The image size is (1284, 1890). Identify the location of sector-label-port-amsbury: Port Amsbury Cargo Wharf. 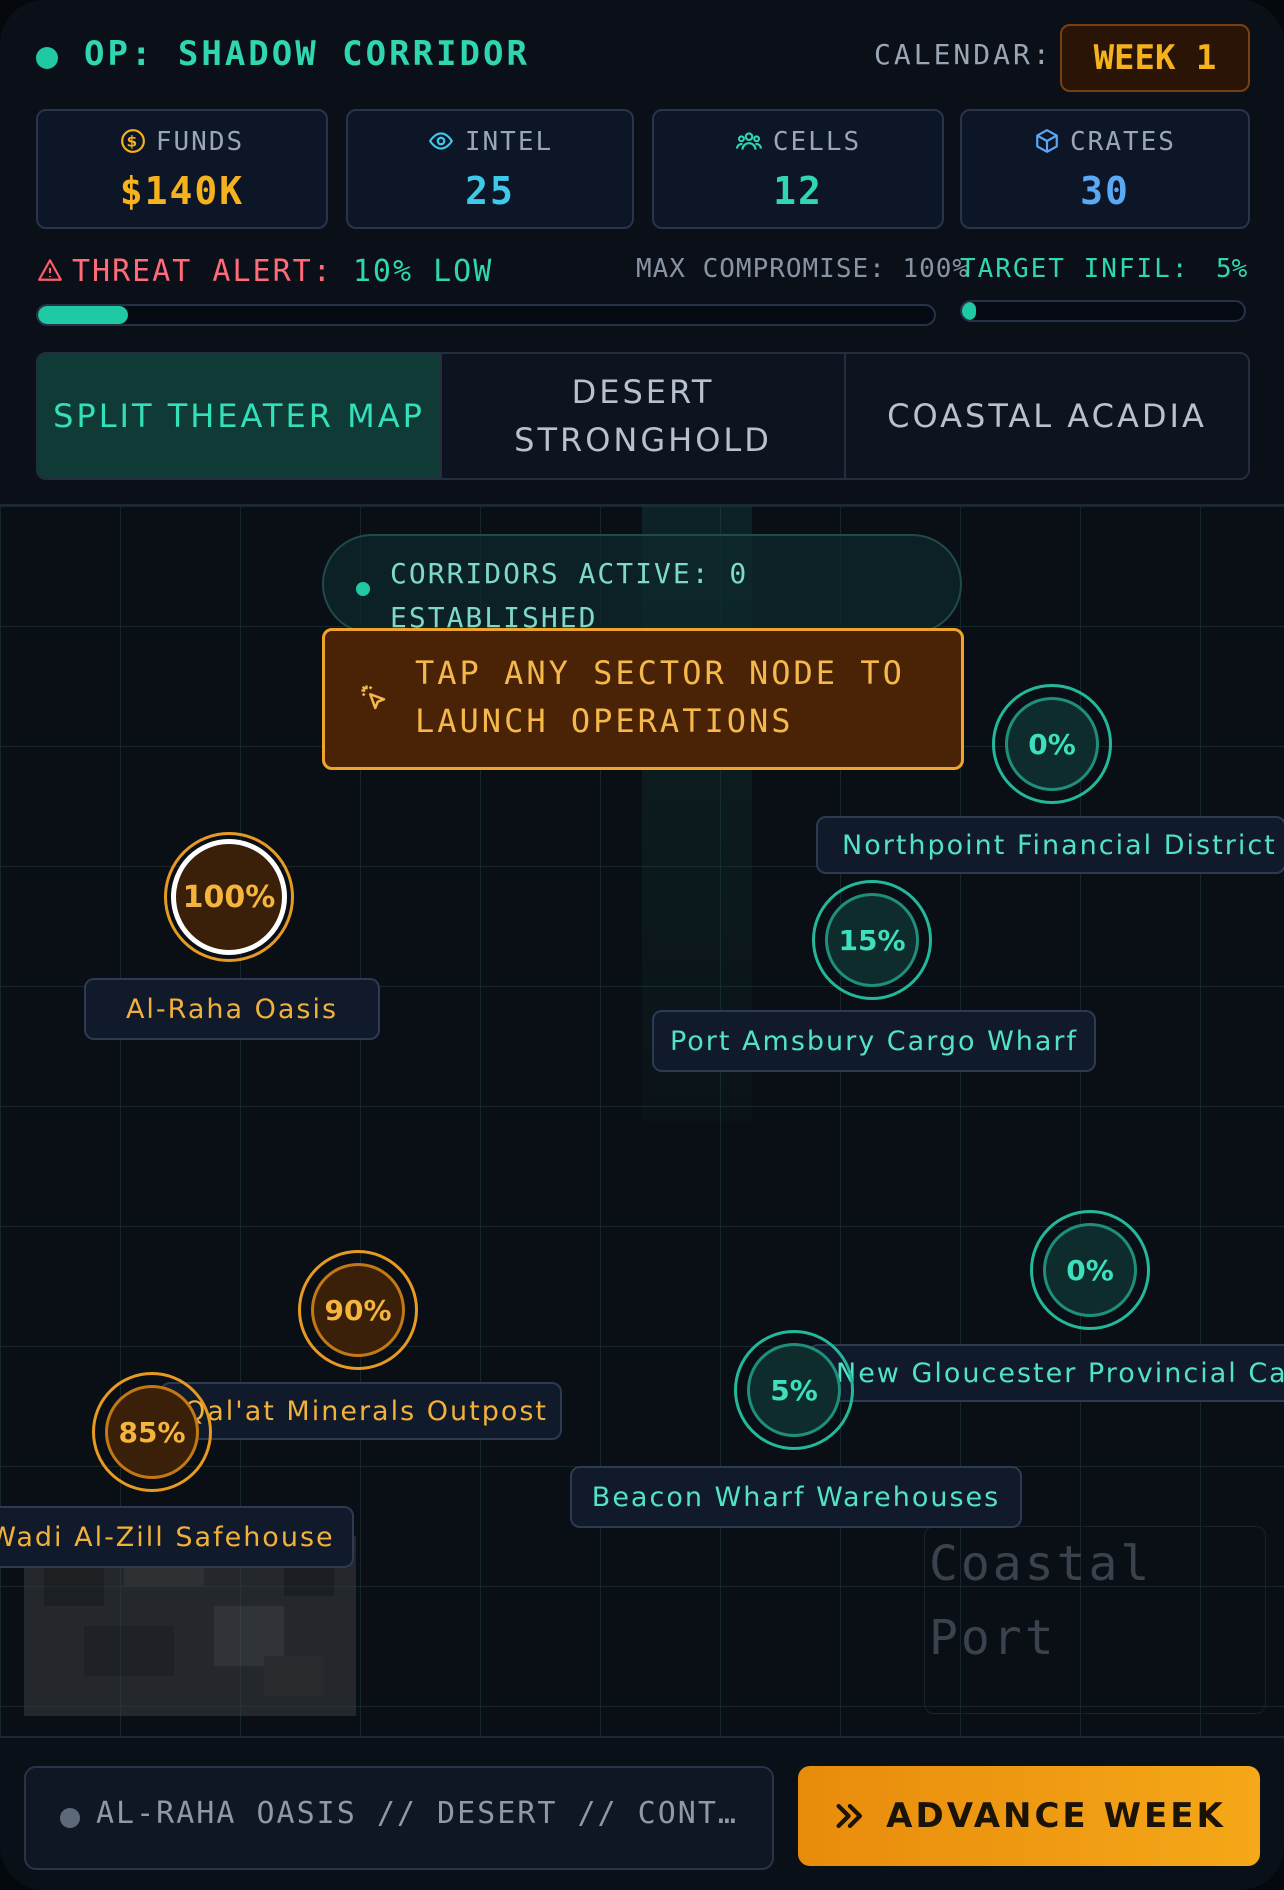
(874, 1041).